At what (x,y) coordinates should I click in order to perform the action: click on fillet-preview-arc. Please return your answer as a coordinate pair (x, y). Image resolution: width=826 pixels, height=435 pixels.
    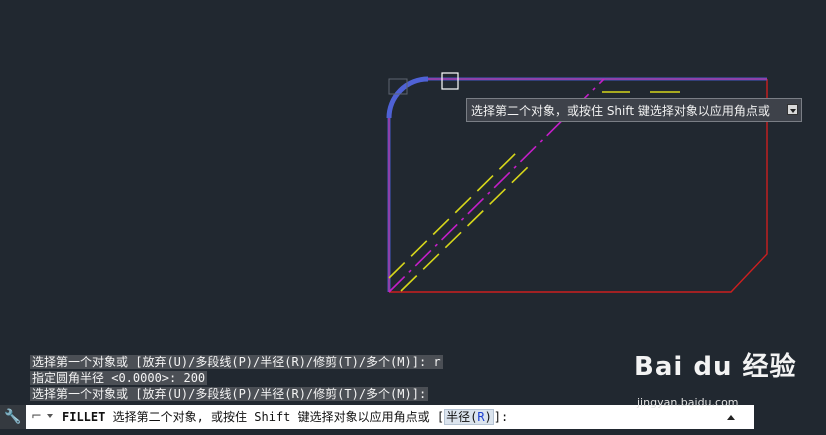
    Looking at the image, I should click on (407, 97).